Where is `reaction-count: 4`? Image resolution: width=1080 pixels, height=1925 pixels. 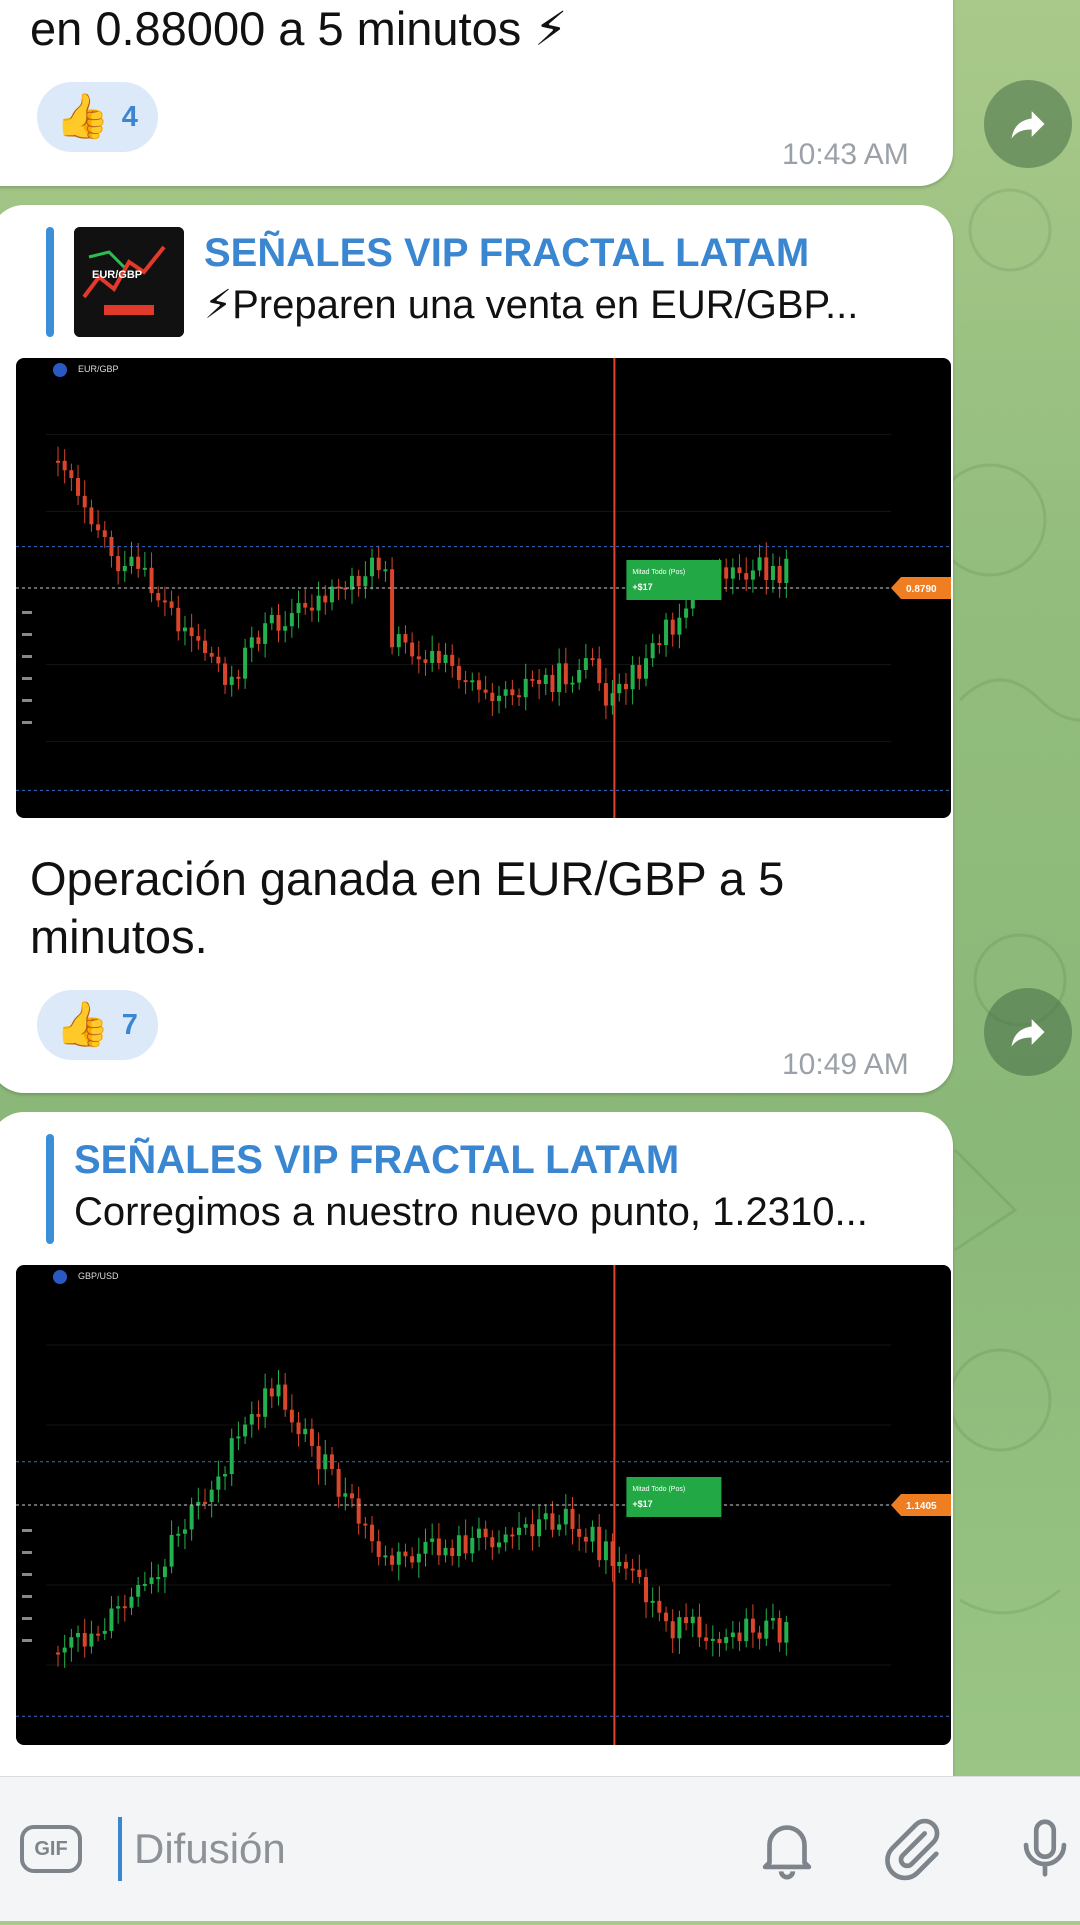 reaction-count: 4 is located at coordinates (129, 116).